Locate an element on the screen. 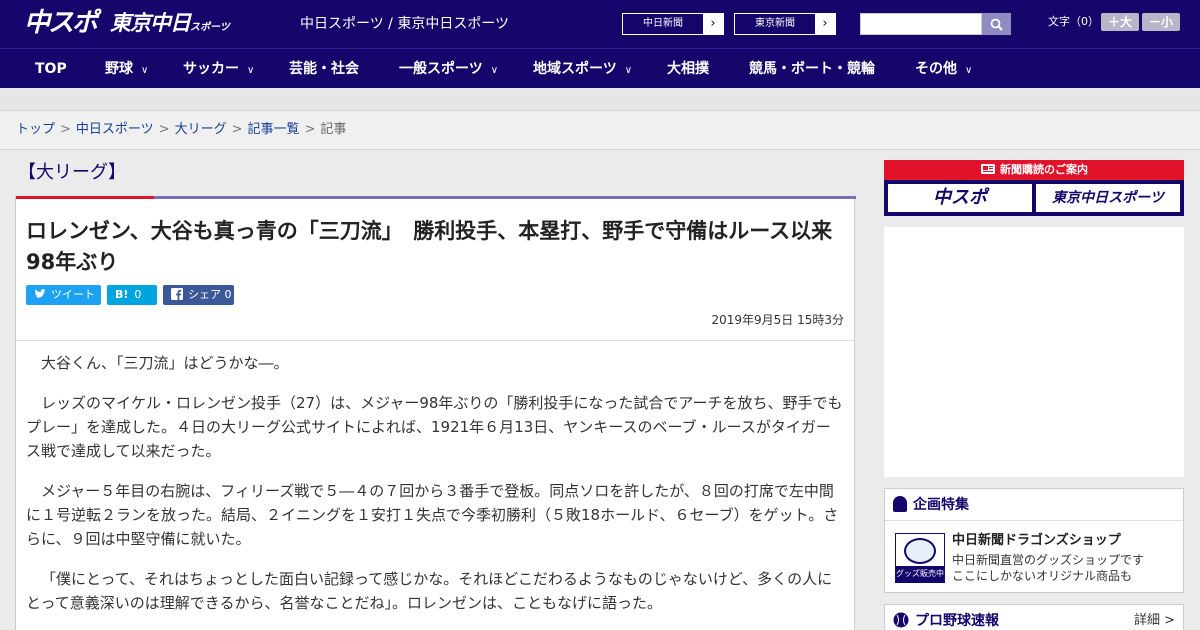  tokyo-logo-suffix: スポーツ is located at coordinates (210, 27).